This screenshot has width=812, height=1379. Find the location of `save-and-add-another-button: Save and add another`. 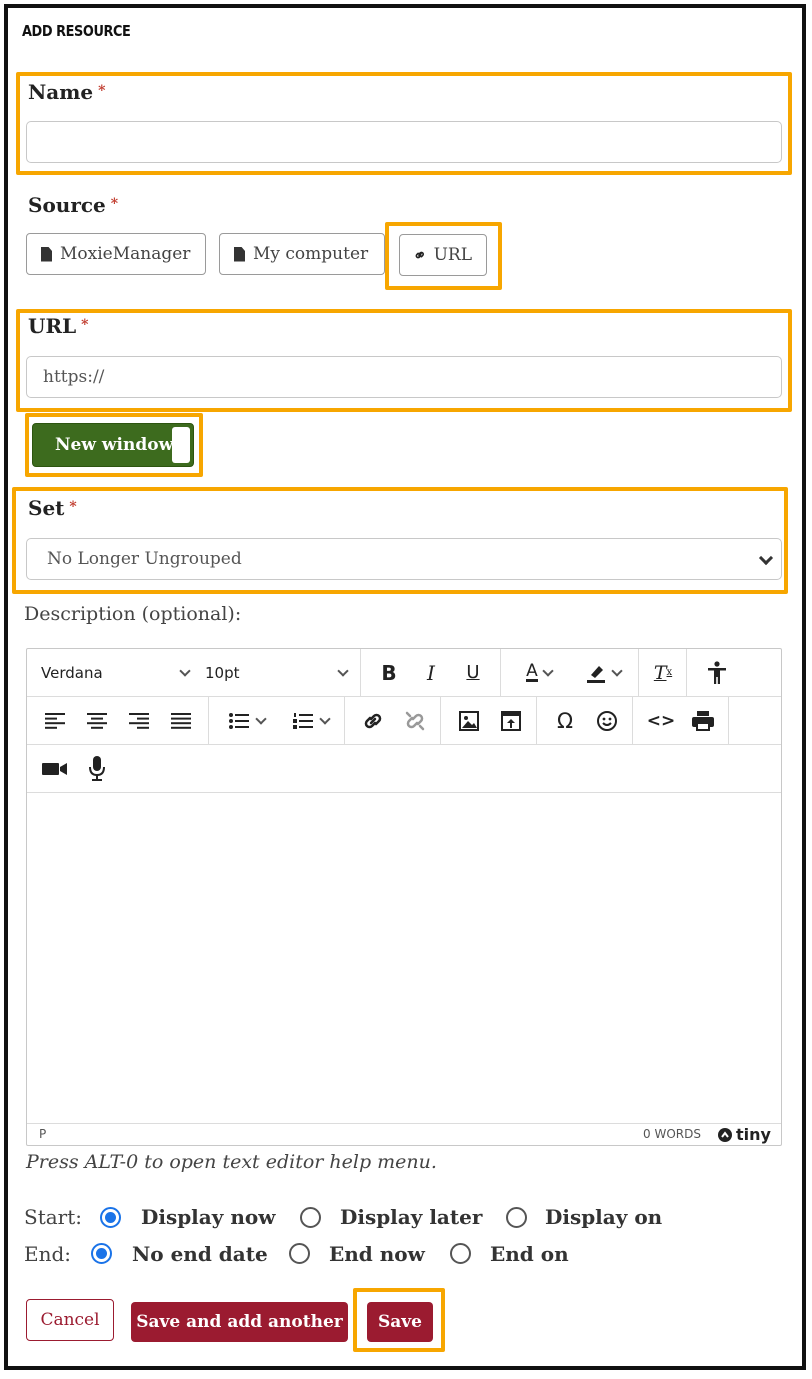

save-and-add-another-button: Save and add another is located at coordinates (239, 1322).